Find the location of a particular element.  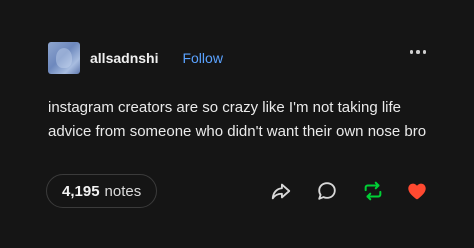

avatar is located at coordinates (64, 58).